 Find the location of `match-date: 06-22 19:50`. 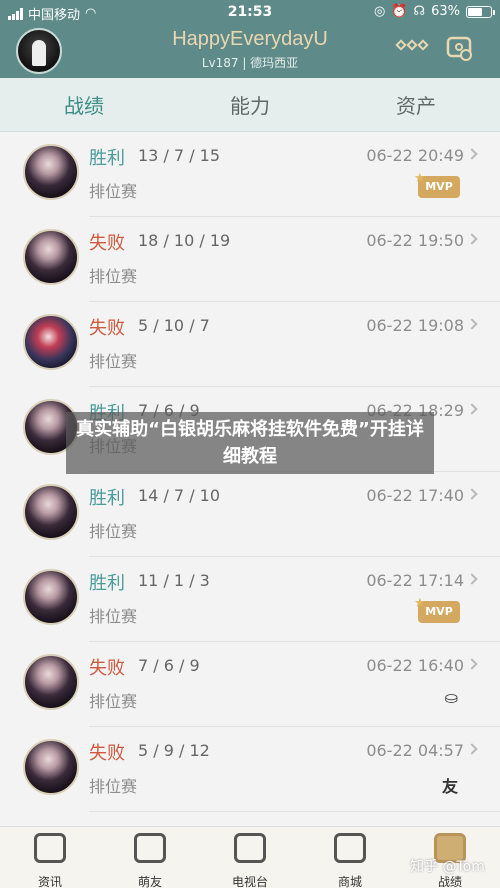

match-date: 06-22 19:50 is located at coordinates (415, 240).